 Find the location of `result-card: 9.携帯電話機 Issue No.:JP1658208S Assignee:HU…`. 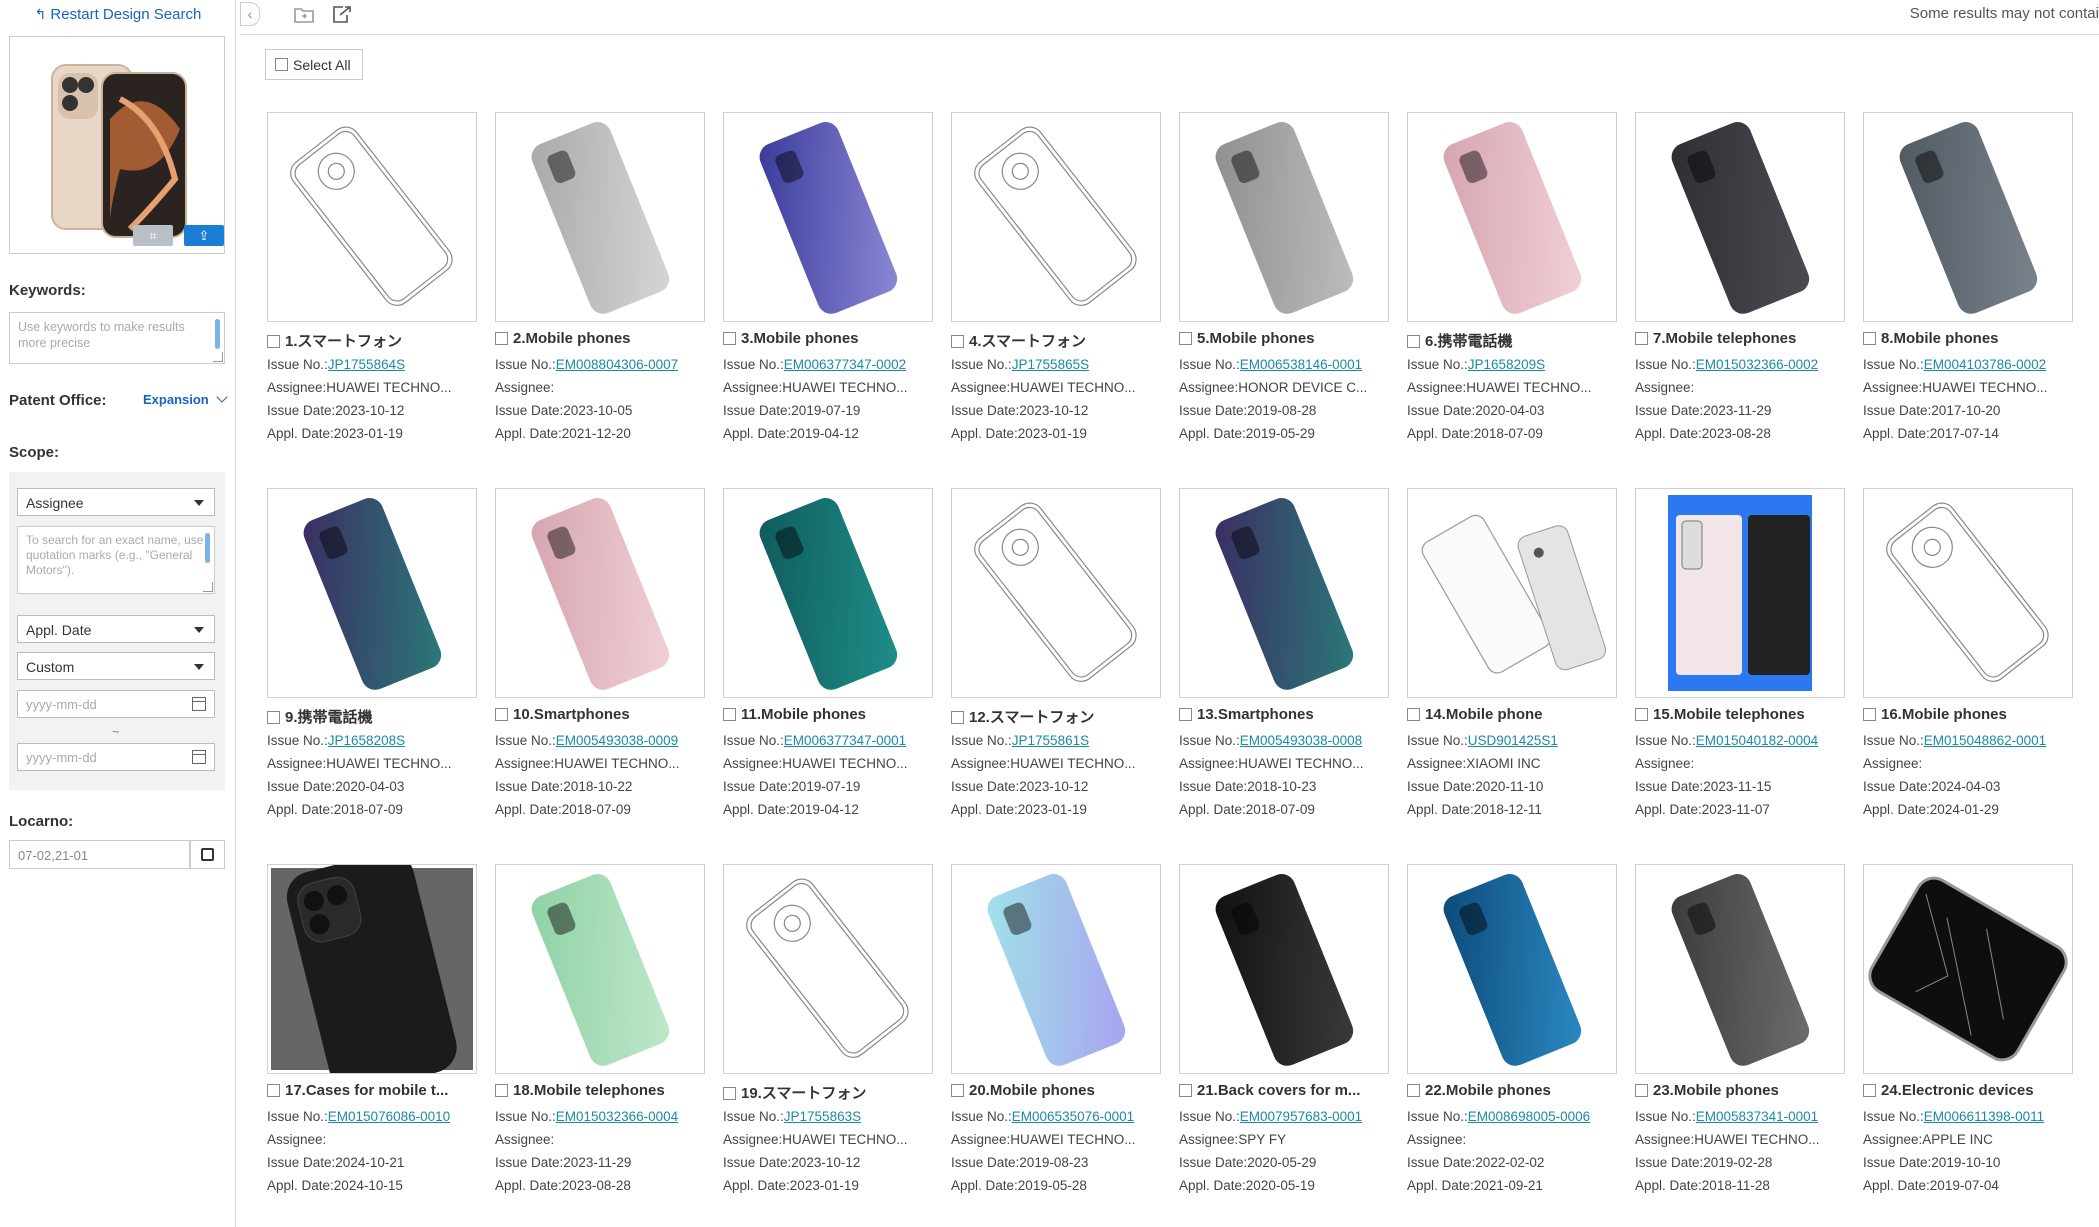

result-card: 9.携帯電話機 Issue No.:JP1658208S Assignee:HU… is located at coordinates (370, 658).